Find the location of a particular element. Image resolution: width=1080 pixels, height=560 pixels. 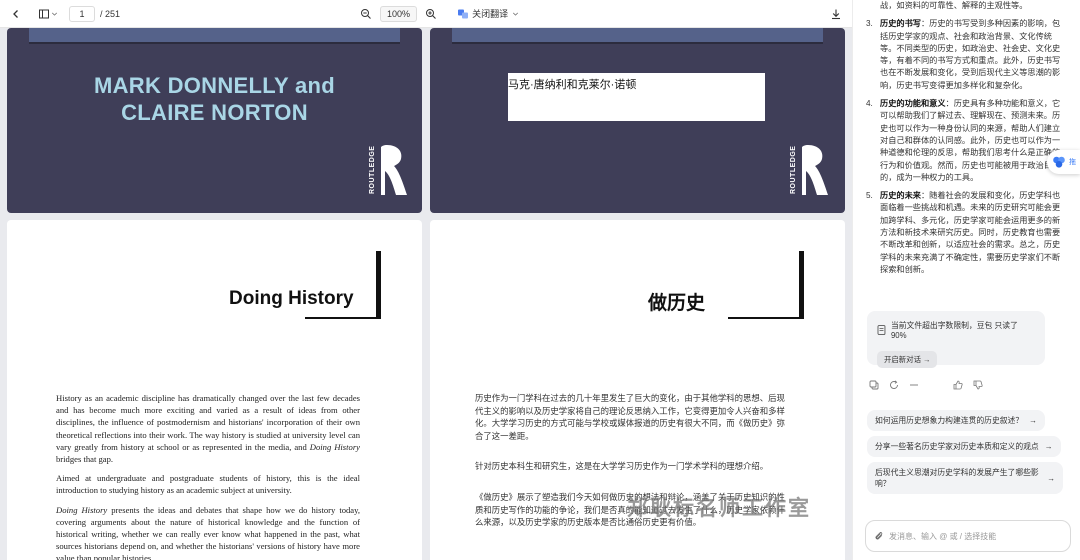

download-button is located at coordinates (836, 14).